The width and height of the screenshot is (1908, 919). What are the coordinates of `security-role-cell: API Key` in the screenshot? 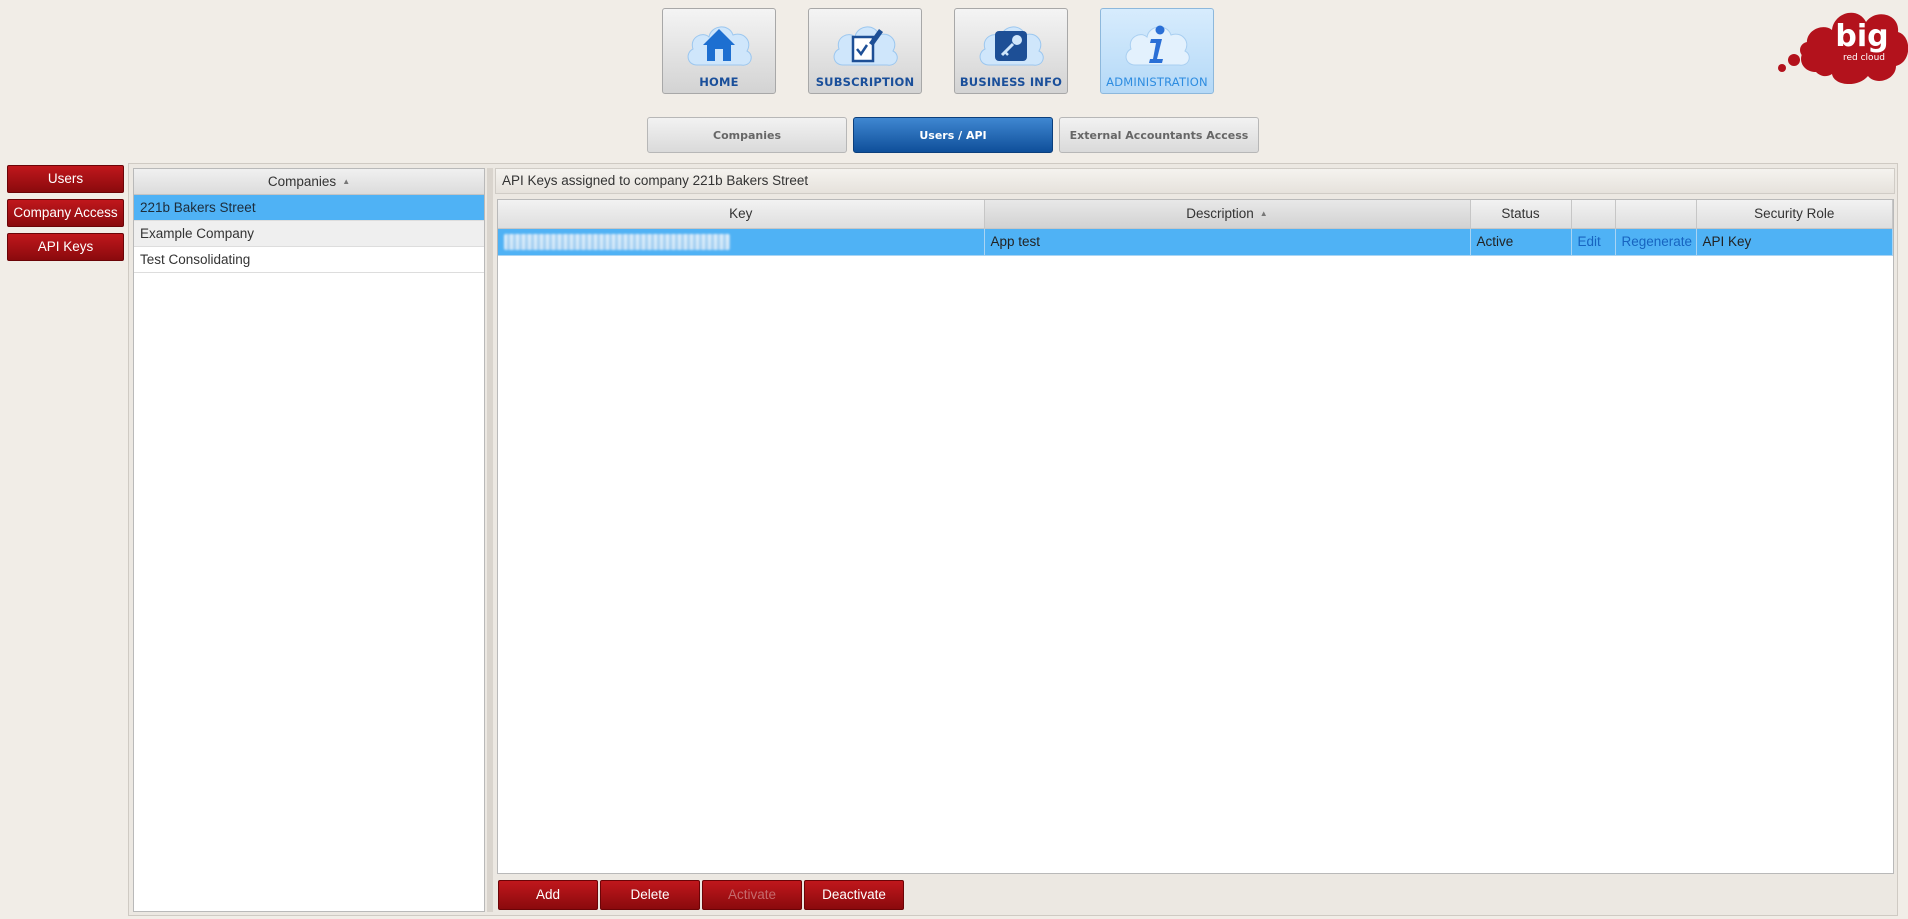 It's located at (1794, 242).